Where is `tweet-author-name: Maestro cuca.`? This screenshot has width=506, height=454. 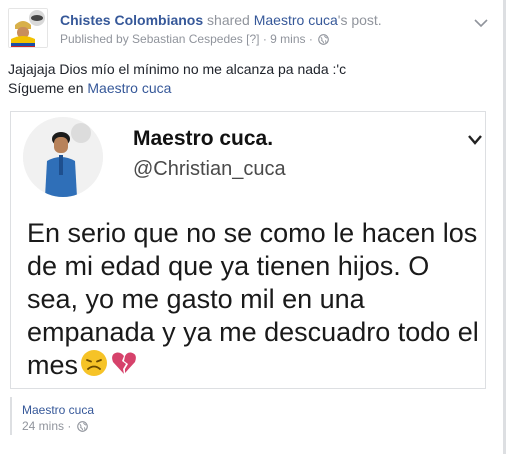 tweet-author-name: Maestro cuca. is located at coordinates (203, 138).